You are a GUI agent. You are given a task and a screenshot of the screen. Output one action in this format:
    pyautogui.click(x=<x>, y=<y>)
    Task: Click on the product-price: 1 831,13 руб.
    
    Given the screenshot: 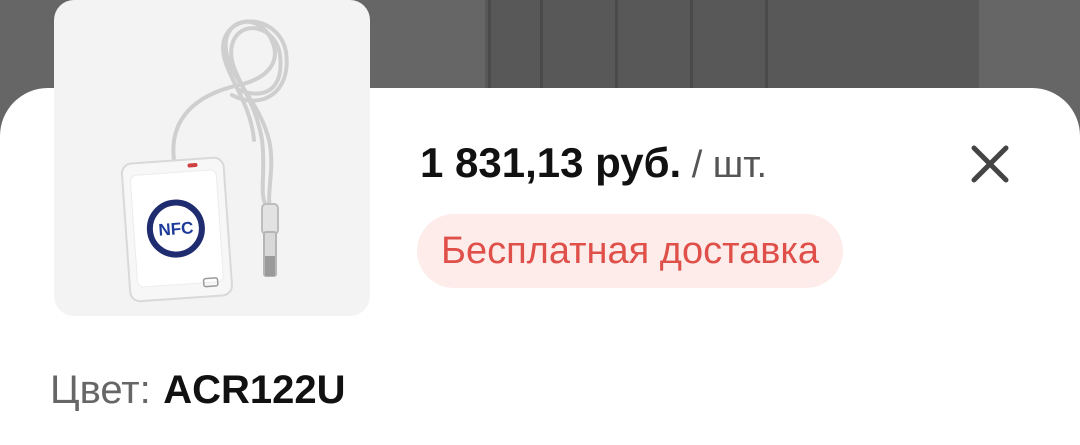 What is the action you would take?
    pyautogui.click(x=551, y=162)
    